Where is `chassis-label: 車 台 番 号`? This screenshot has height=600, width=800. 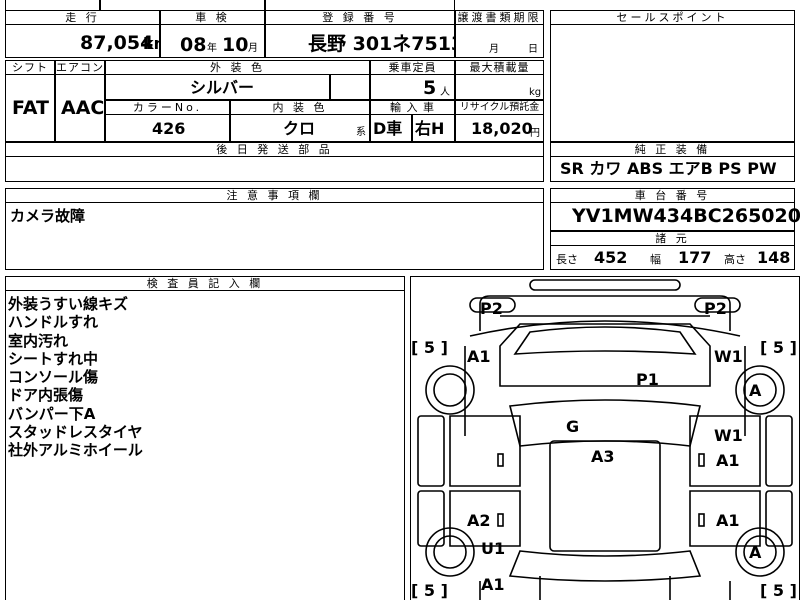
chassis-label: 車 台 番 号 is located at coordinates (672, 195).